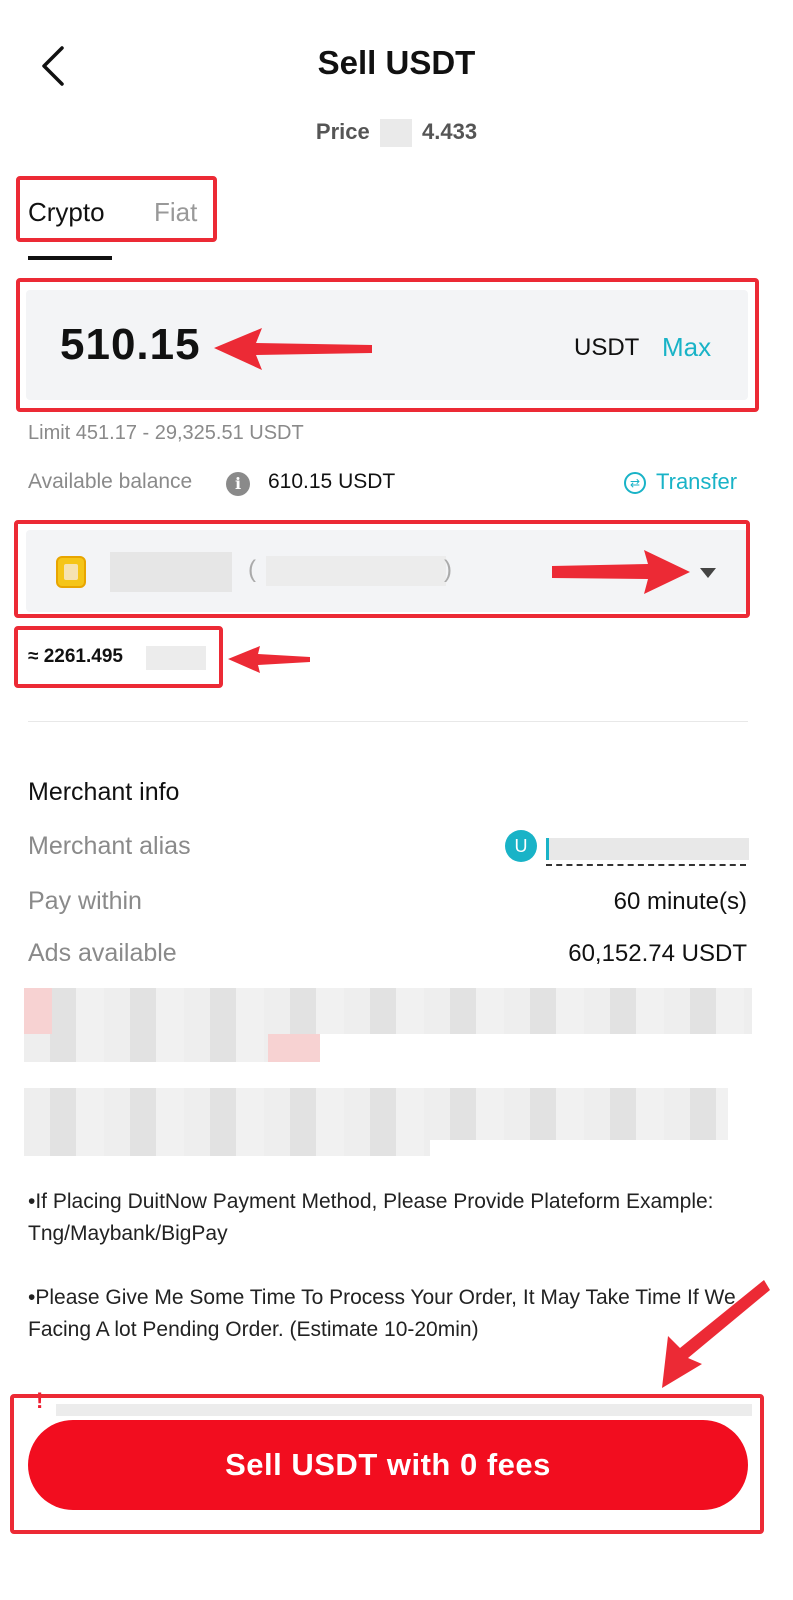 The height and width of the screenshot is (1600, 793). I want to click on annotation-arrow-fiat, so click(269, 659).